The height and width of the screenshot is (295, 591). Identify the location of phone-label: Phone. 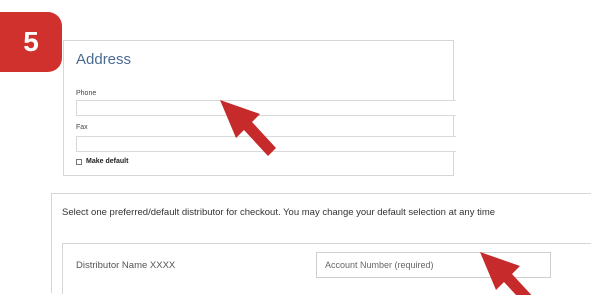
(86, 93).